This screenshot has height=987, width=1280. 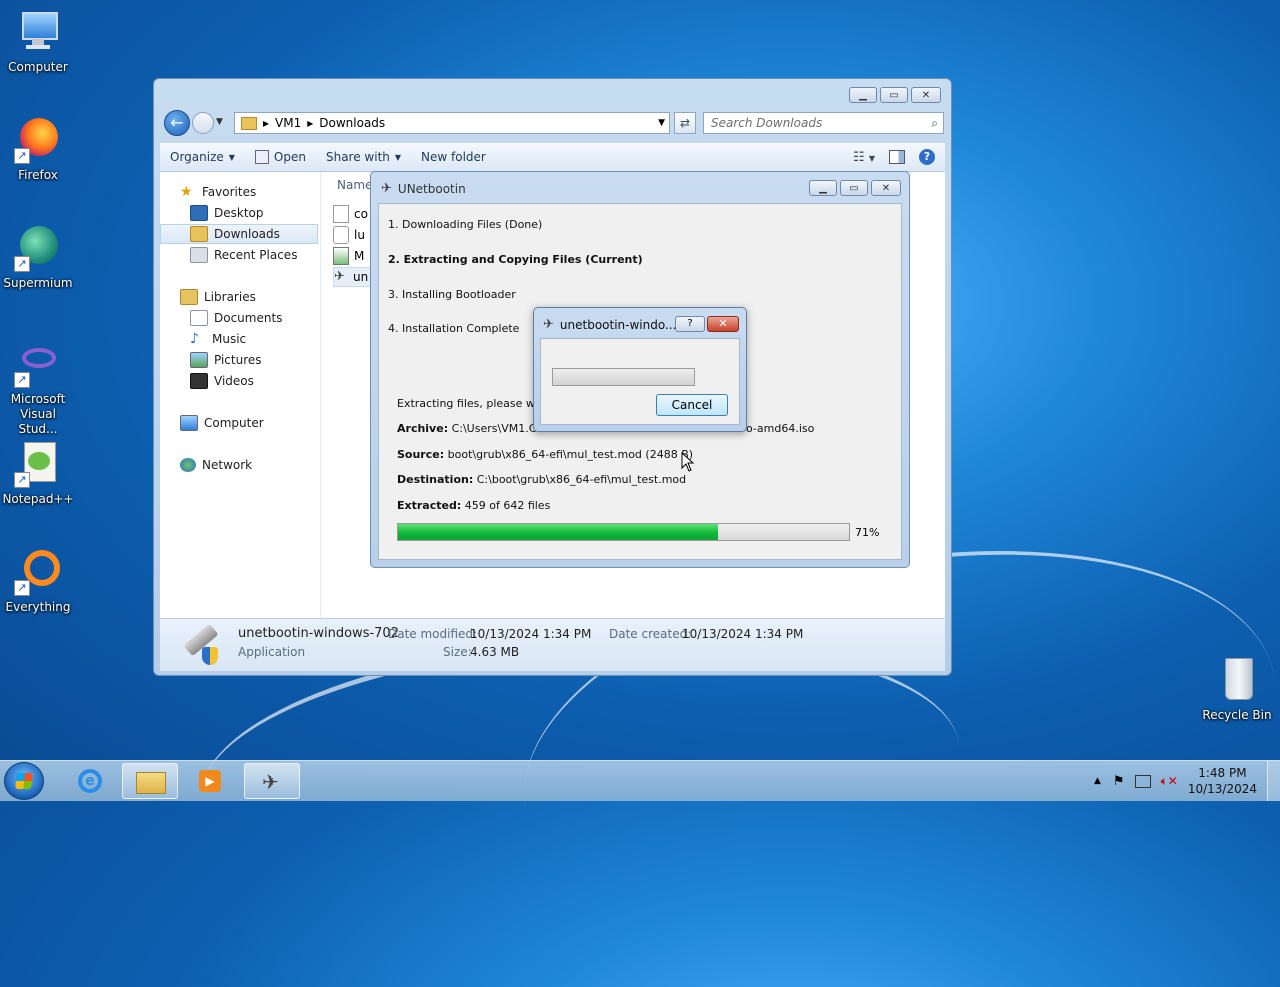 What do you see at coordinates (201, 645) in the screenshot?
I see `application-icon` at bounding box center [201, 645].